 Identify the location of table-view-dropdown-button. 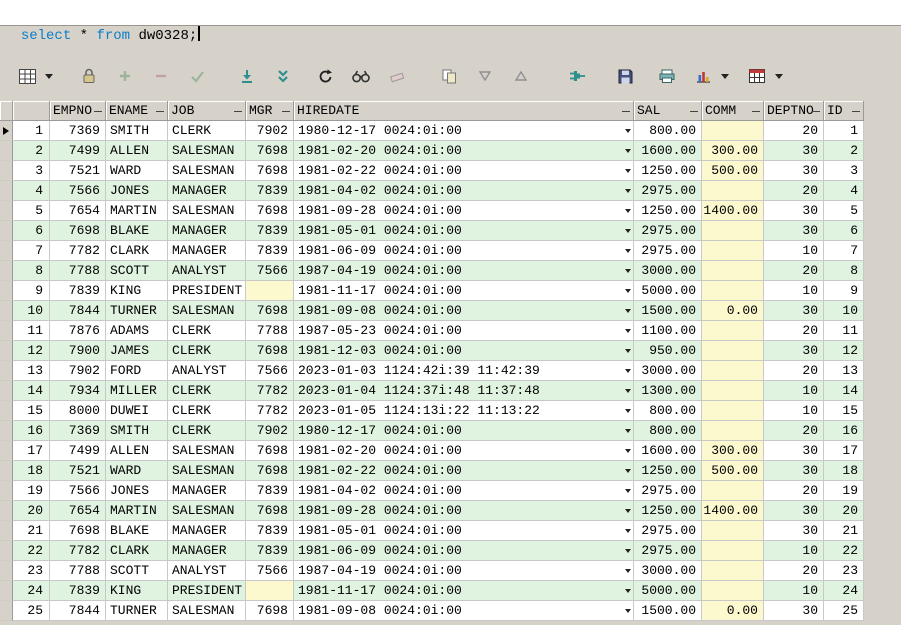
(49, 76).